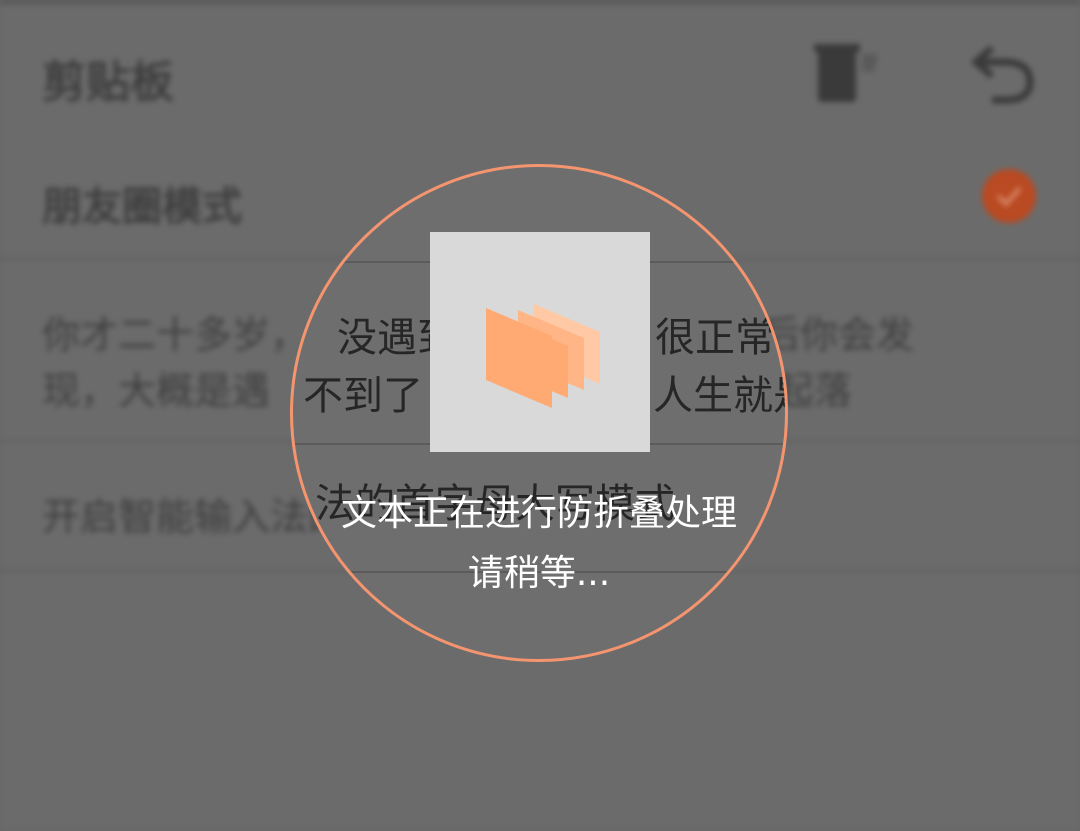  Describe the element at coordinates (363, 396) in the screenshot. I see `magnified-text: 不到了` at that location.